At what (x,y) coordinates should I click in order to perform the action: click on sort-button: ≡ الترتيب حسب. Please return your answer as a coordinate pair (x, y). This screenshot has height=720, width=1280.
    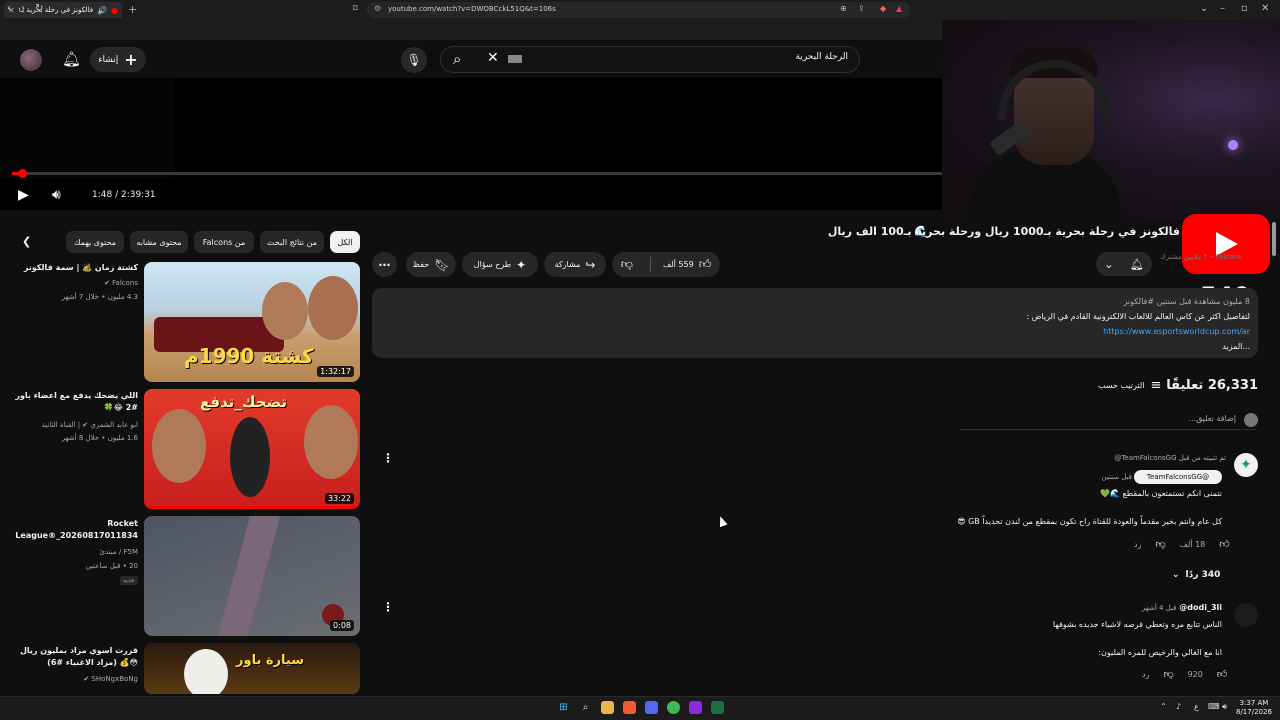
    Looking at the image, I should click on (1129, 385).